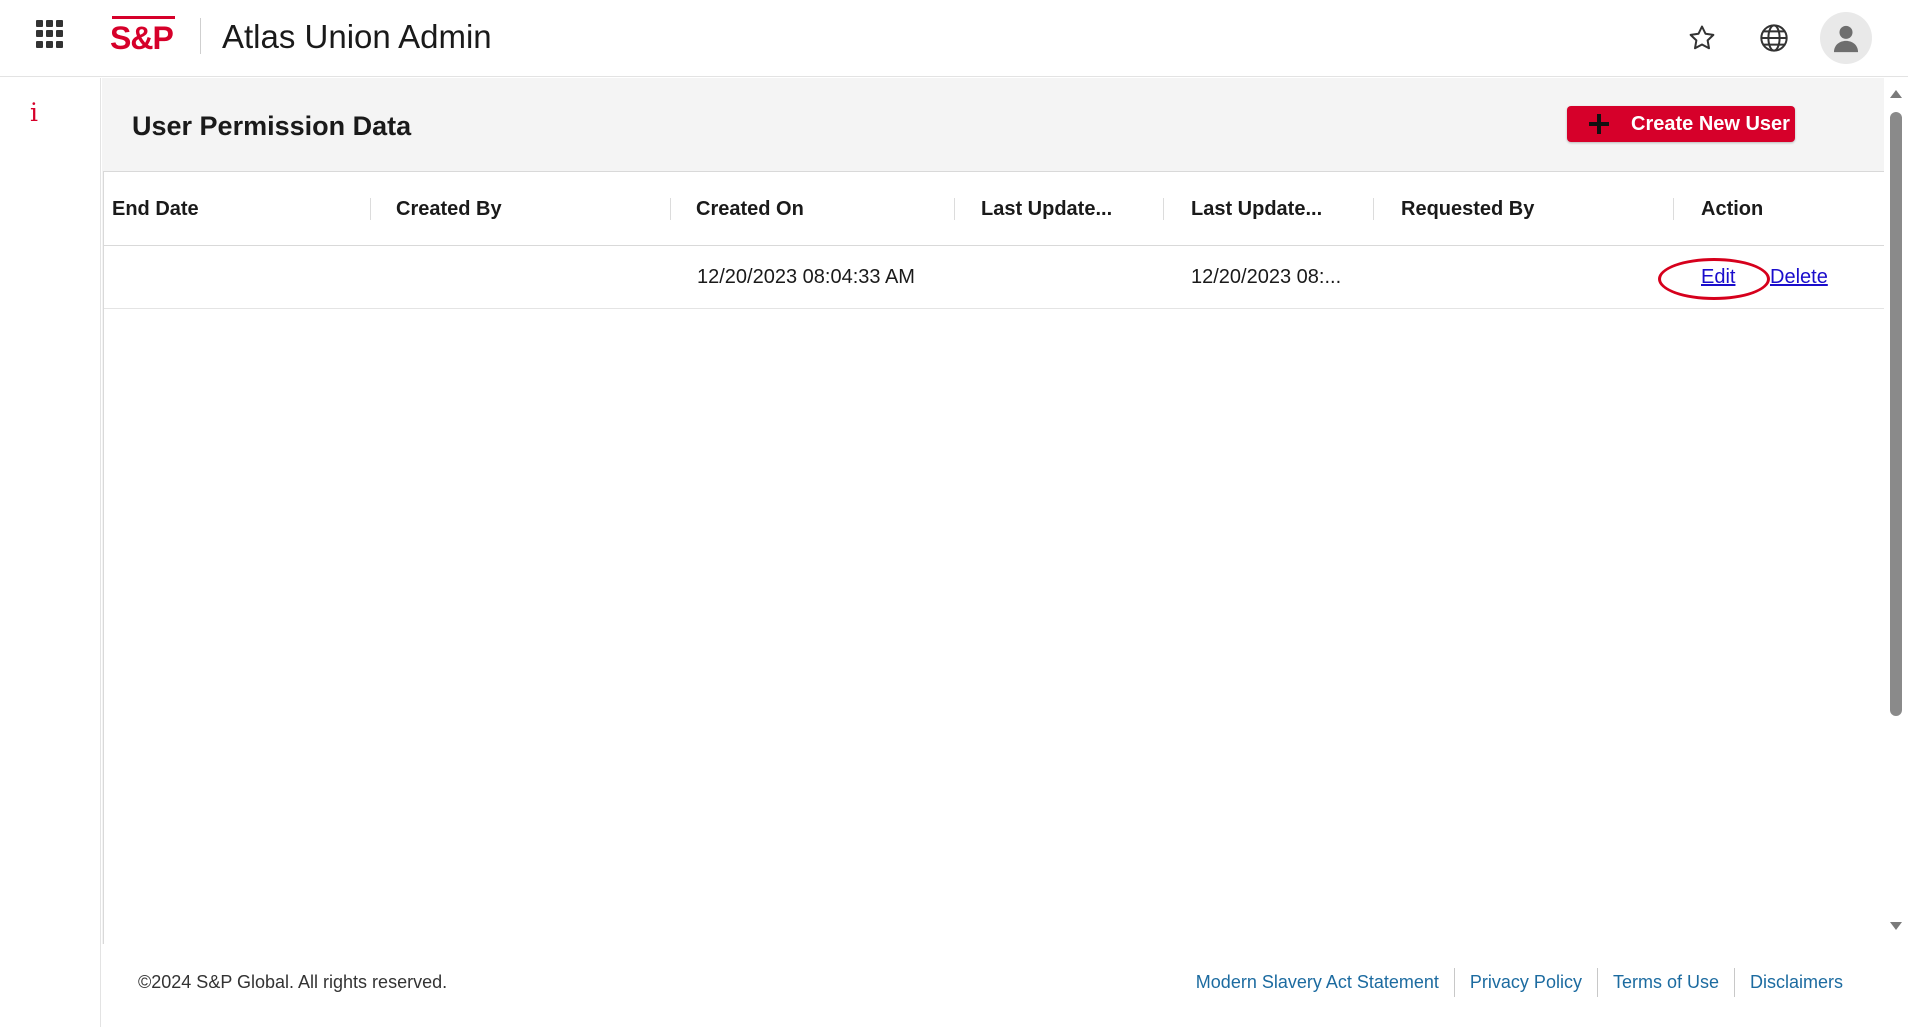 This screenshot has height=1027, width=1908. I want to click on vertical-scrollbar, so click(1896, 511).